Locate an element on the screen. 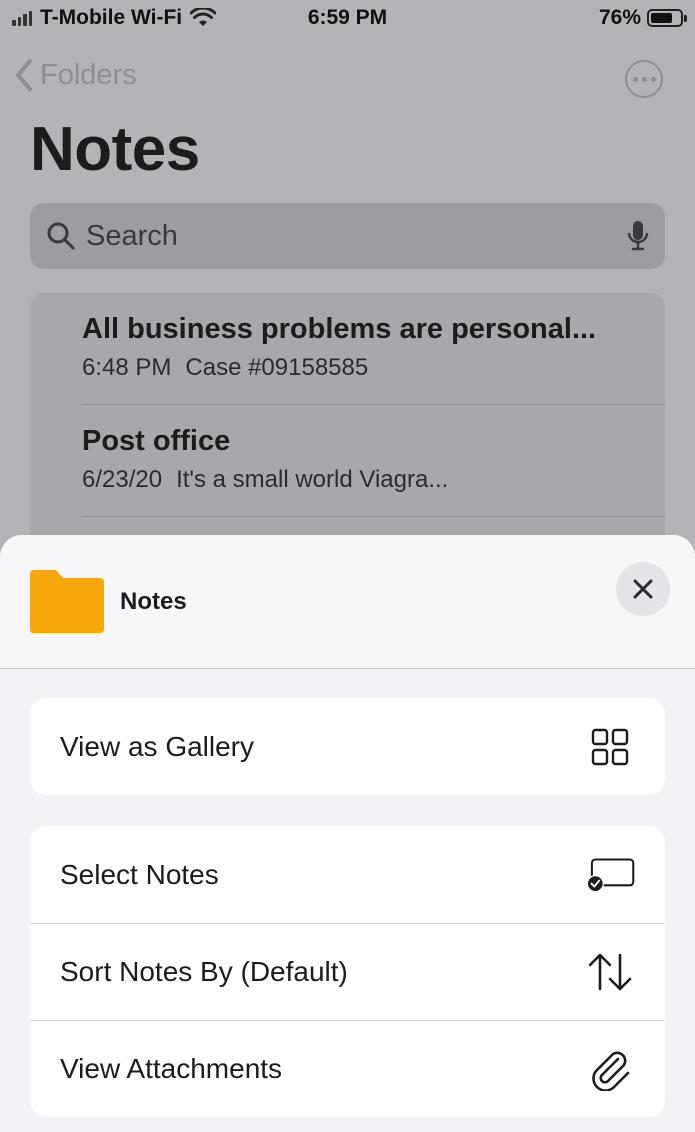  sheet-header: Notes is located at coordinates (347, 602).